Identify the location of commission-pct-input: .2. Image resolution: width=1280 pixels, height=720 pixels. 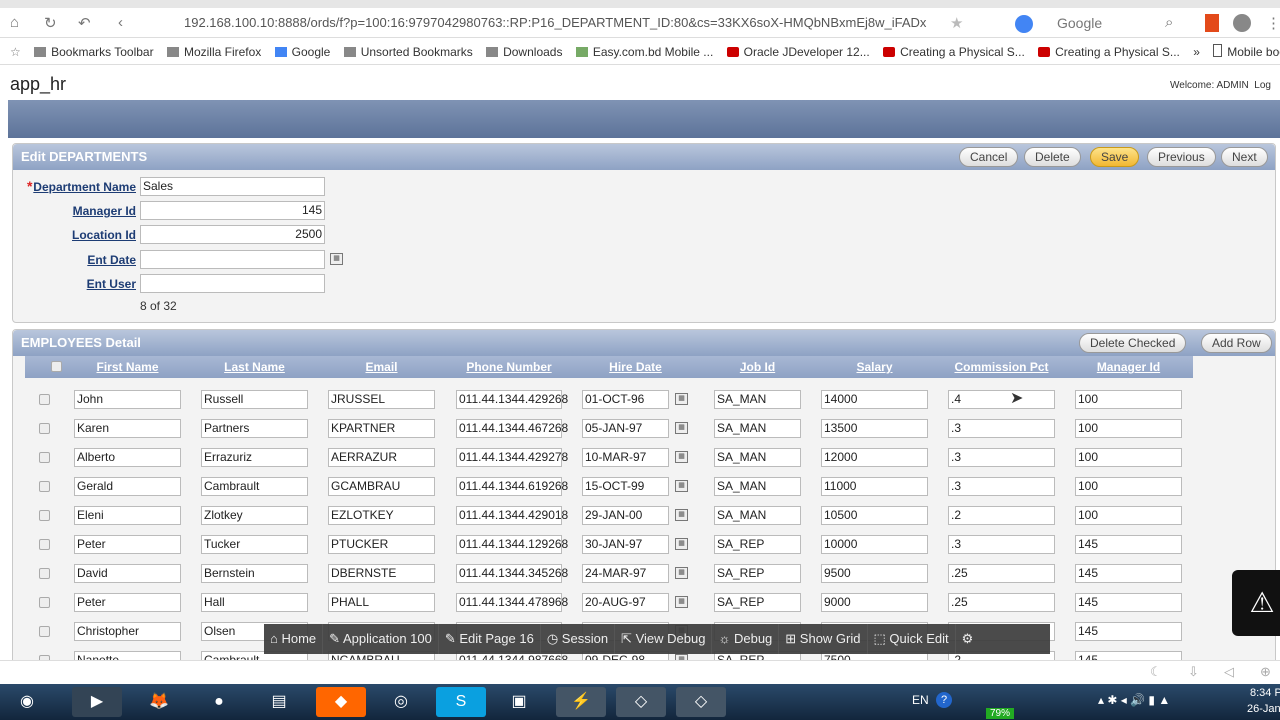
(1001, 515).